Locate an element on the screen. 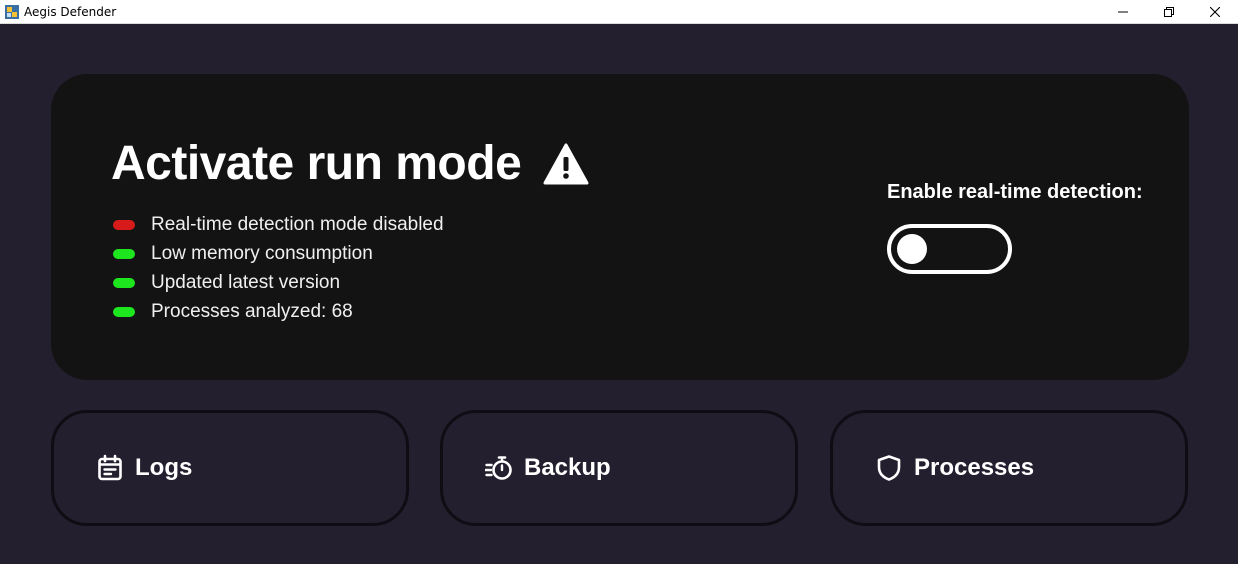 The width and height of the screenshot is (1238, 564). processes-button: Processes is located at coordinates (1009, 468).